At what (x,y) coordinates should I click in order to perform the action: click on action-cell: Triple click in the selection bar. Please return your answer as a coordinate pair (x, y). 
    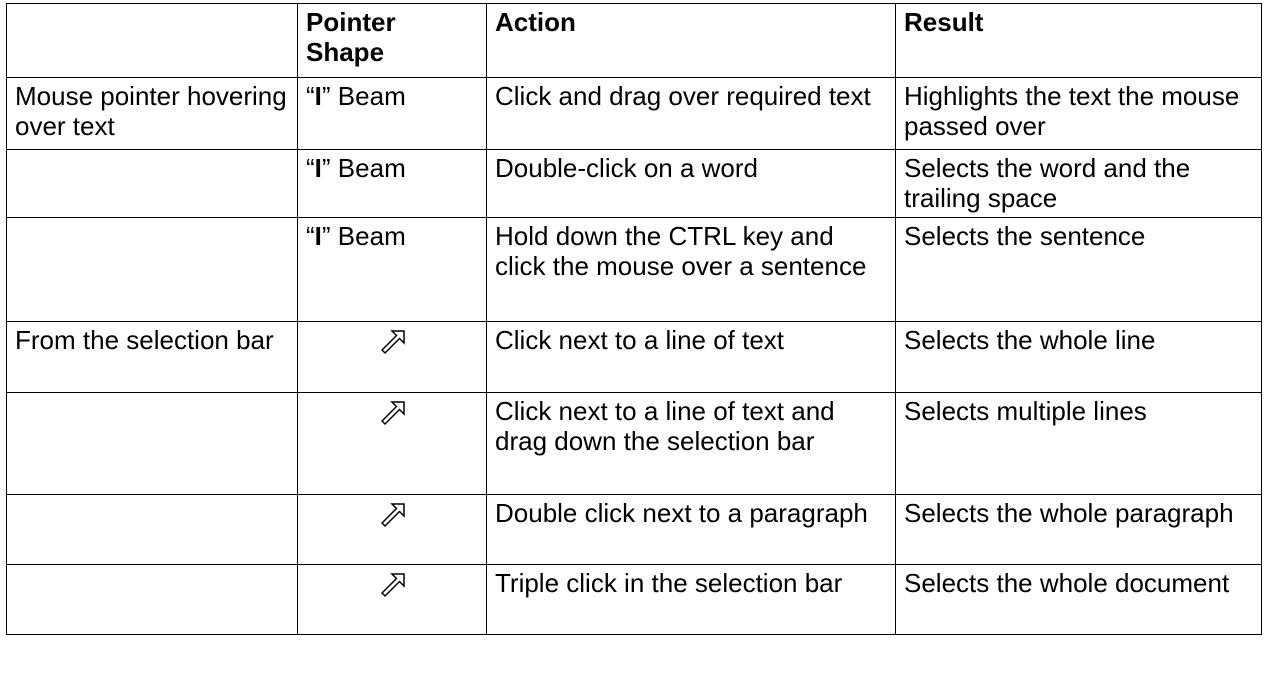
    Looking at the image, I should click on (691, 599).